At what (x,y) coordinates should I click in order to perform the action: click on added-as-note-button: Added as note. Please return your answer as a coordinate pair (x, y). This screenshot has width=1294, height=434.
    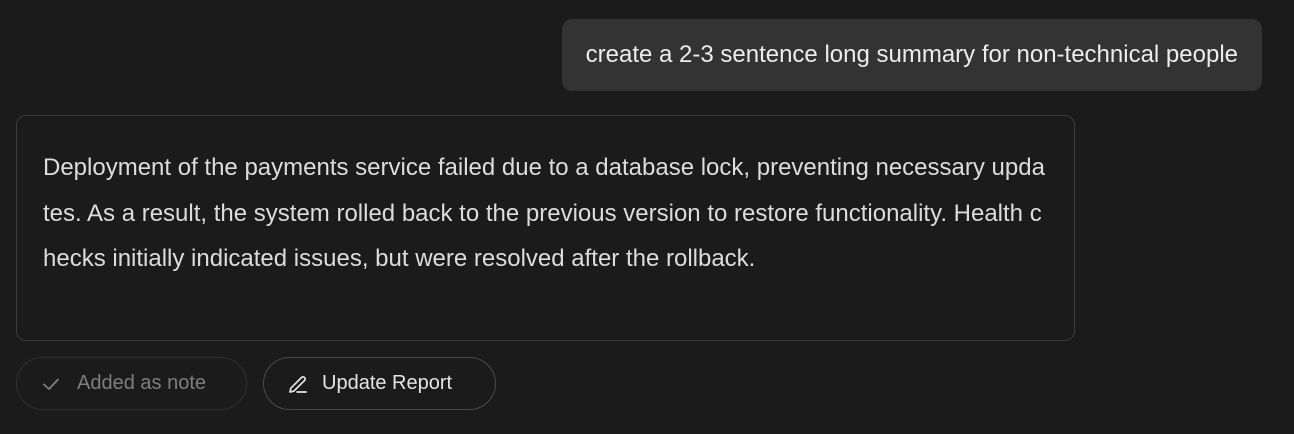
    Looking at the image, I should click on (131, 383).